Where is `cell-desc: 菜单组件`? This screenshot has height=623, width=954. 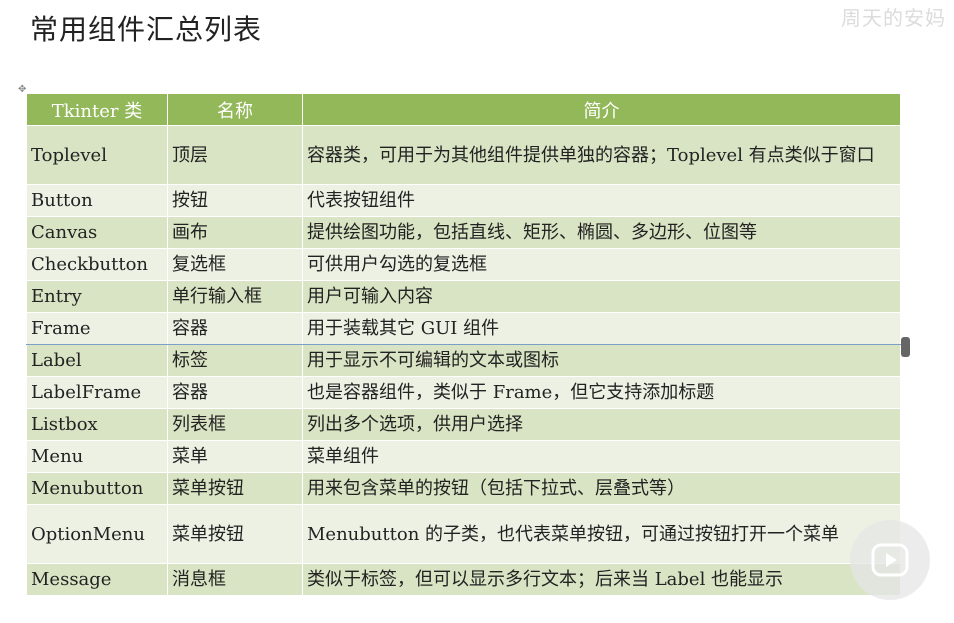 cell-desc: 菜单组件 is located at coordinates (601, 456).